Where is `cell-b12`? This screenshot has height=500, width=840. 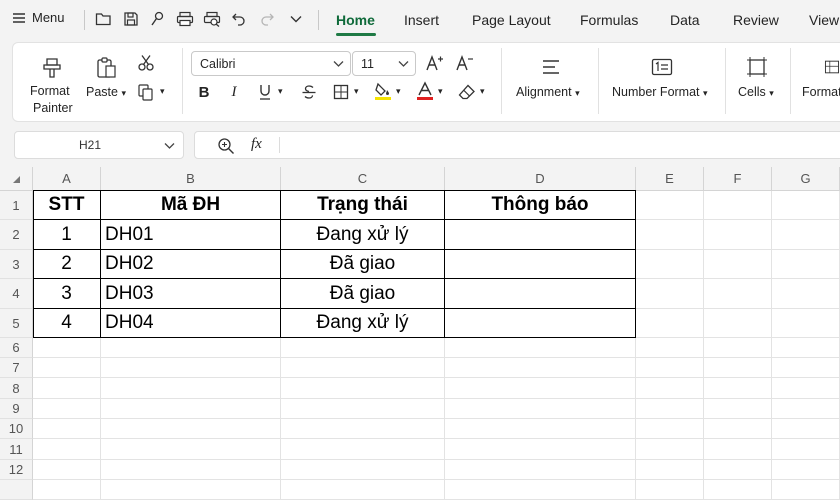 cell-b12 is located at coordinates (191, 470).